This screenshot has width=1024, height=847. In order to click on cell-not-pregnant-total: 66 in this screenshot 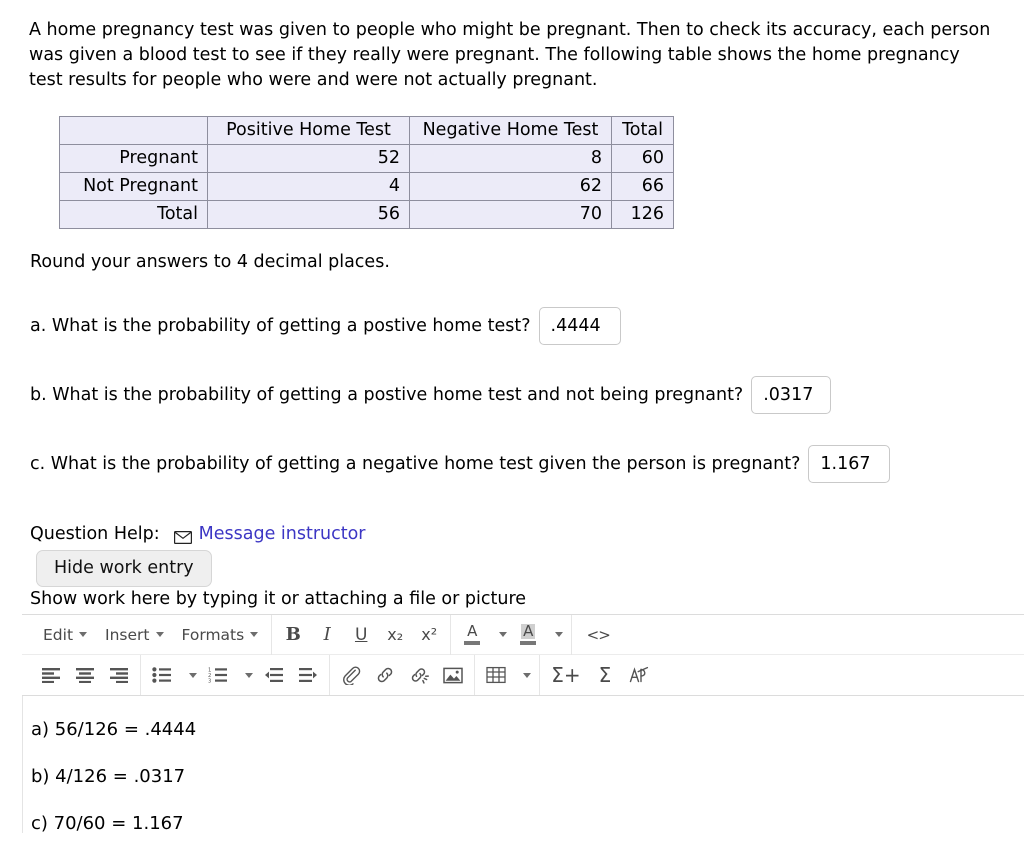, I will do `click(642, 186)`.